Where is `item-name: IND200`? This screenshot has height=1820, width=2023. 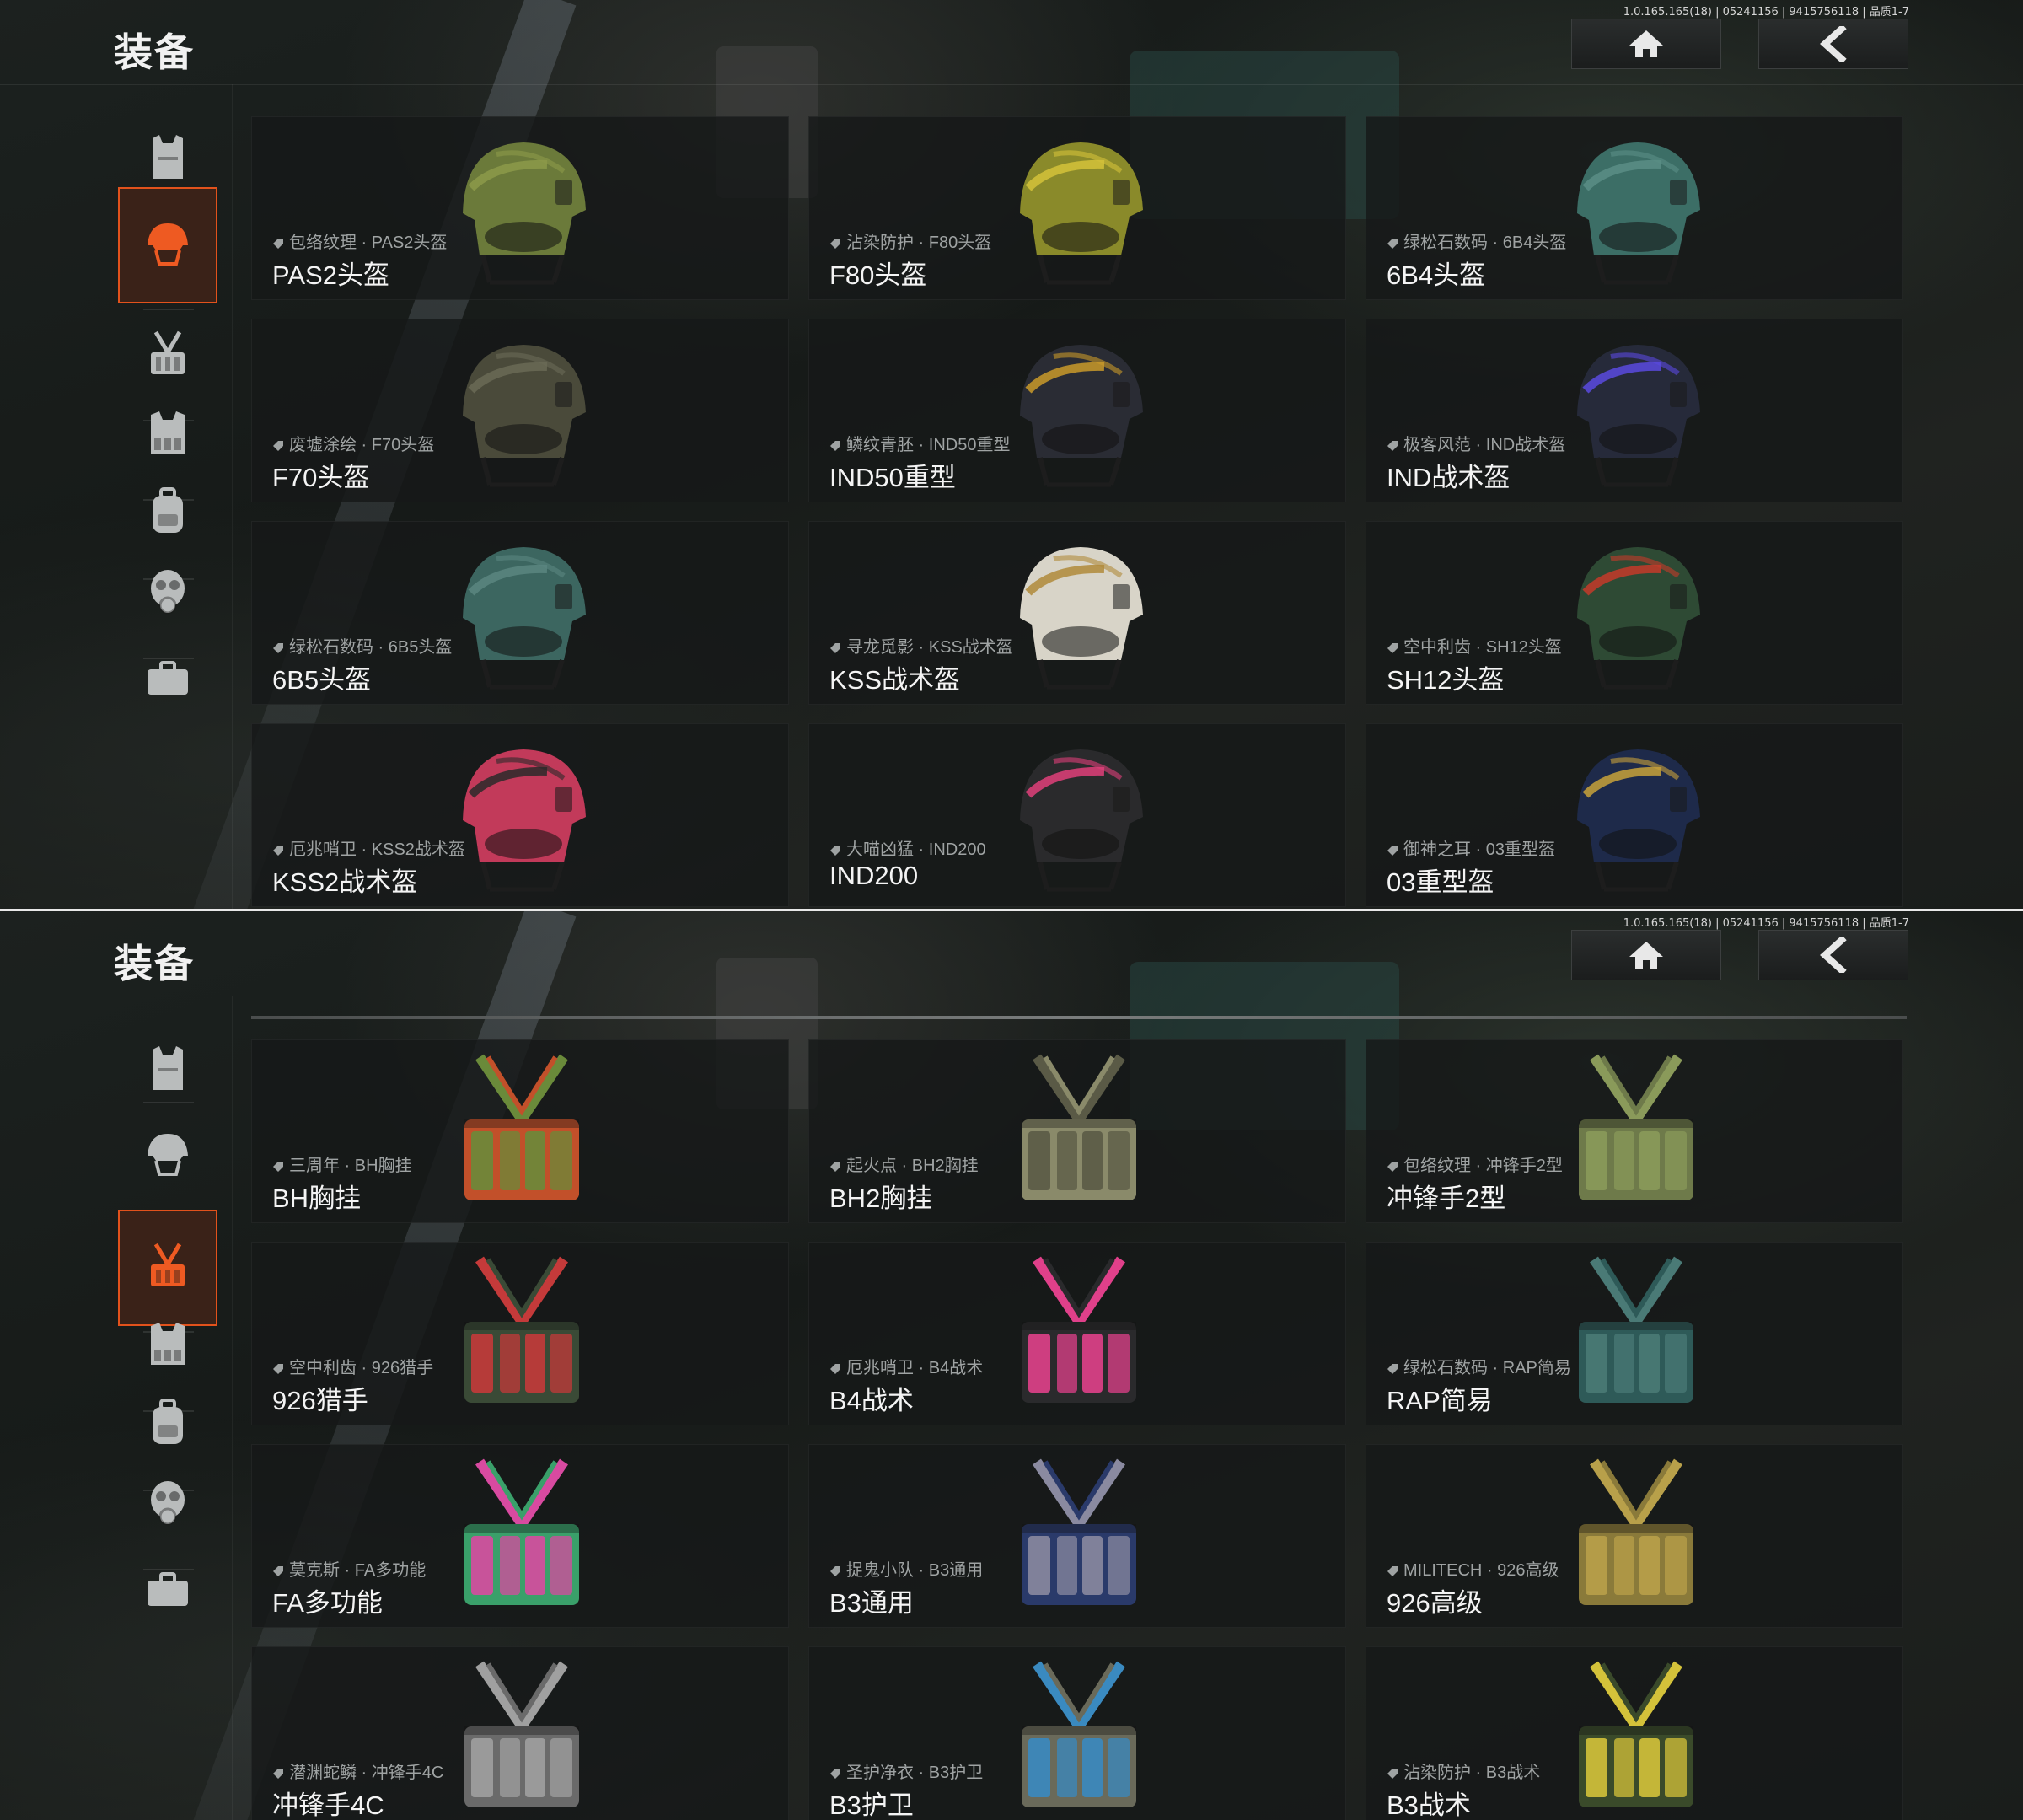
item-name: IND200 is located at coordinates (874, 876).